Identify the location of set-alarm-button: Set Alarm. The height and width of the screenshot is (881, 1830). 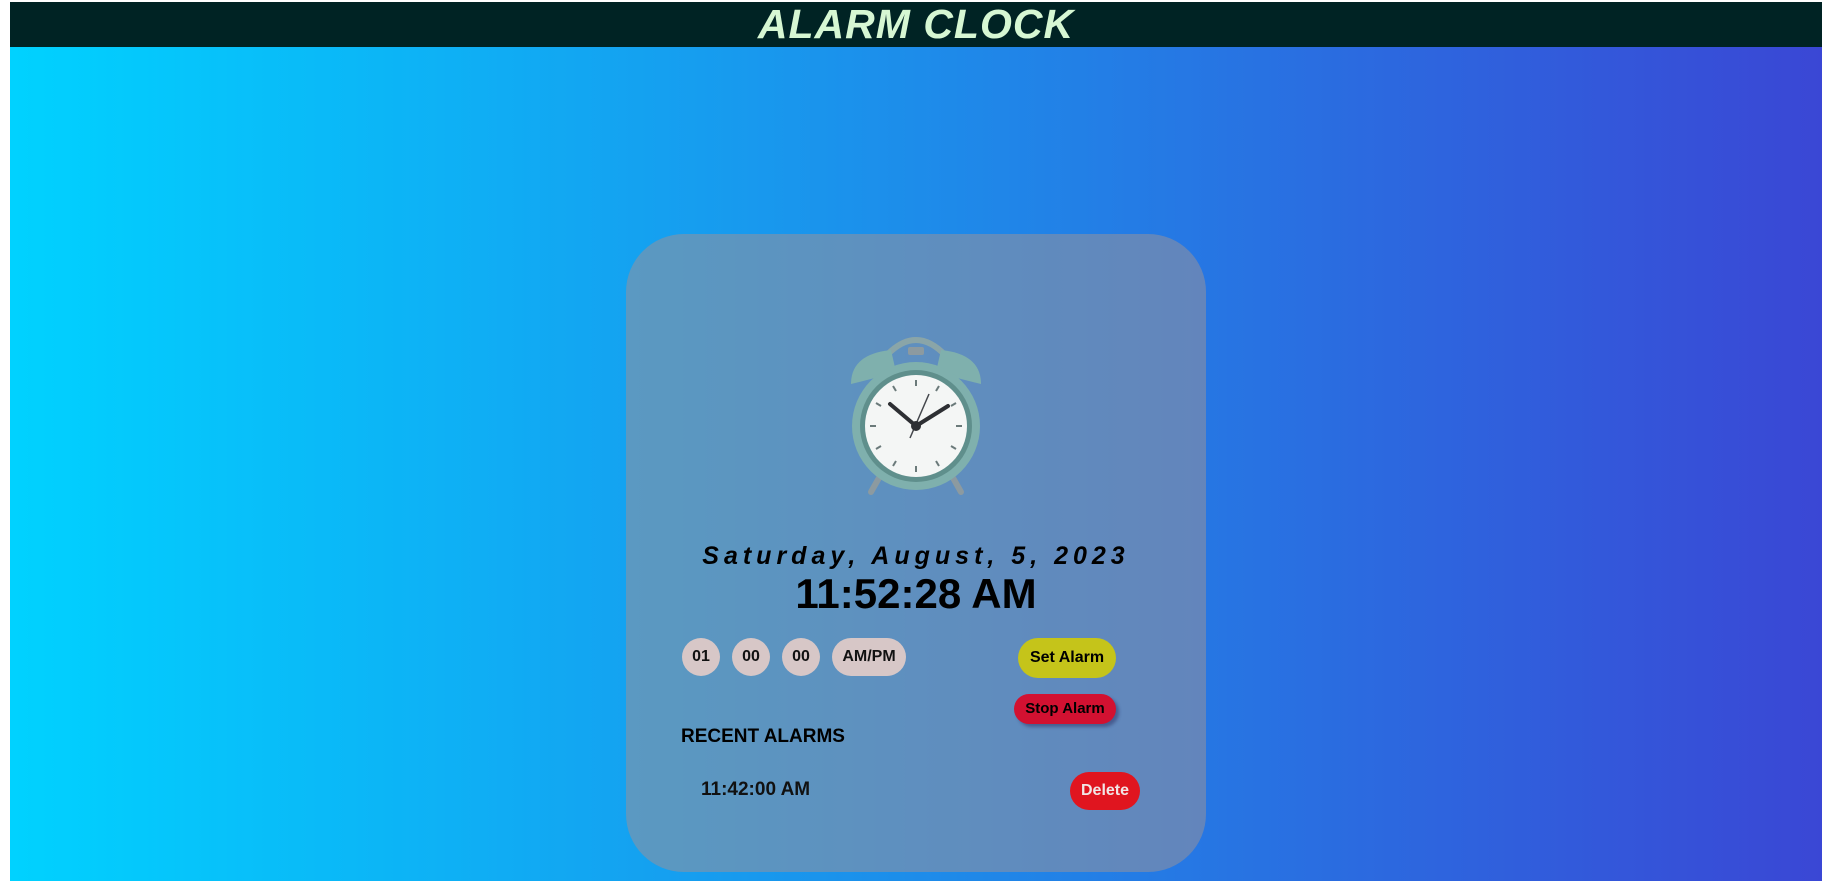
(1067, 658).